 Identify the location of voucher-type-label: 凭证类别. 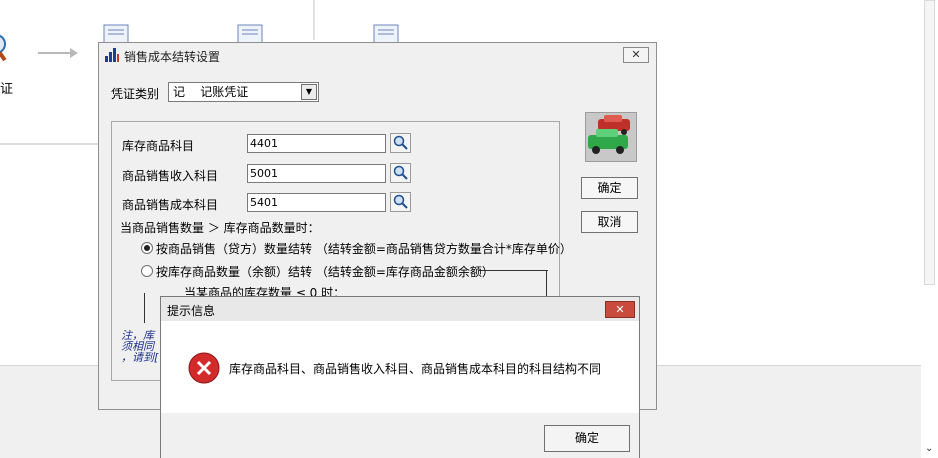
(135, 94).